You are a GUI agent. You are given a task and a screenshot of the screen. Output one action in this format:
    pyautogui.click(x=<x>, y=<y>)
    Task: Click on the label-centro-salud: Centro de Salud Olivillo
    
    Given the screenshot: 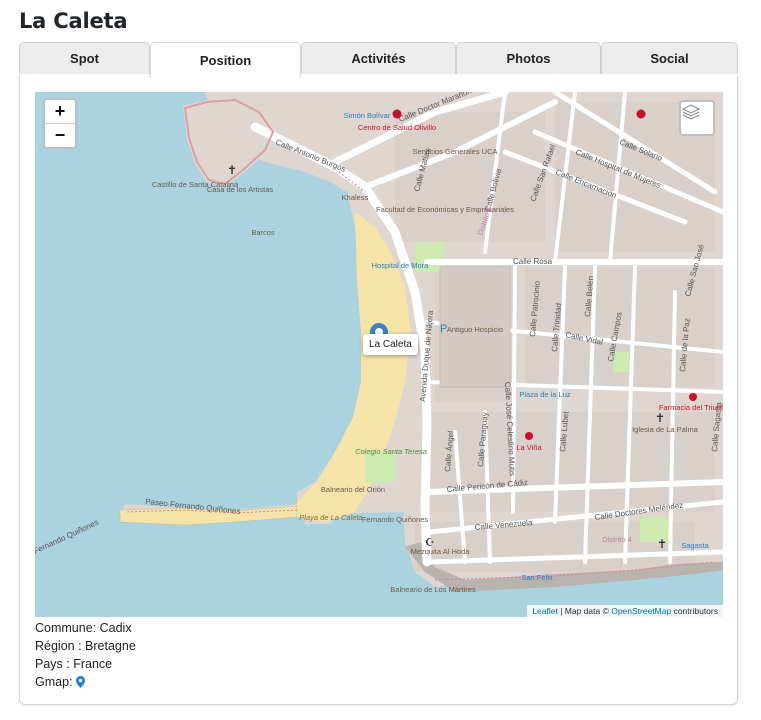 What is the action you would take?
    pyautogui.click(x=397, y=127)
    